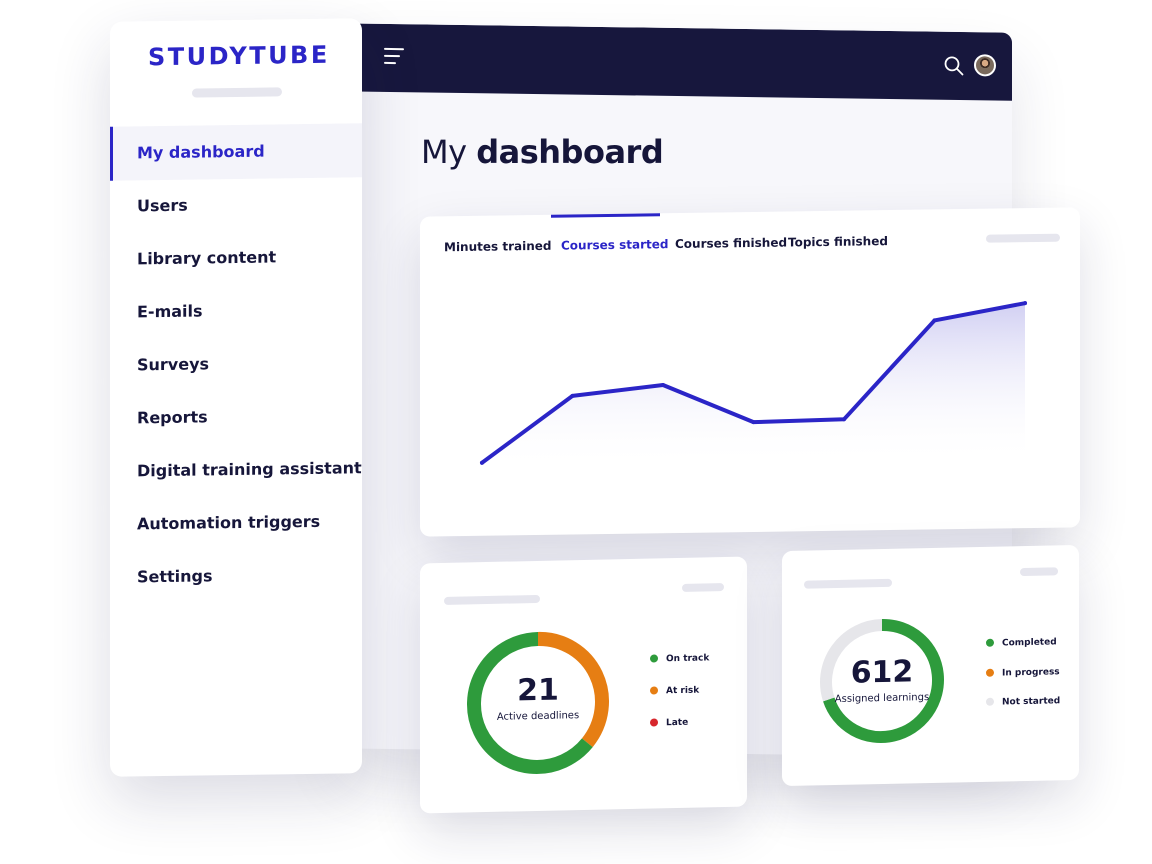 The height and width of the screenshot is (864, 1152). I want to click on deadlines-count: 21, so click(538, 690).